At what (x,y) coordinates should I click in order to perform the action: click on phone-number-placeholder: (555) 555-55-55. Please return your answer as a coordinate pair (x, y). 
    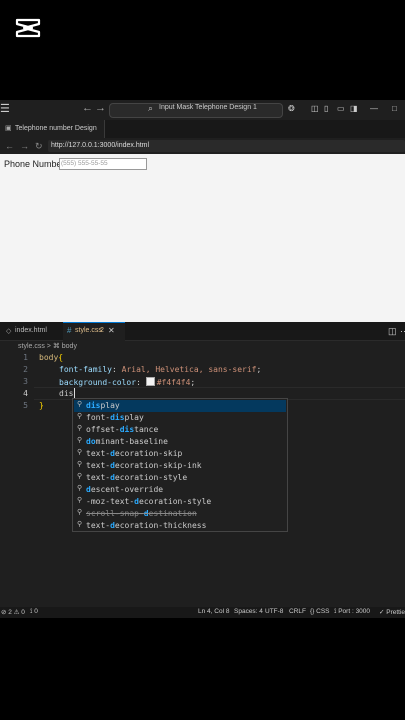
    Looking at the image, I should click on (84, 163).